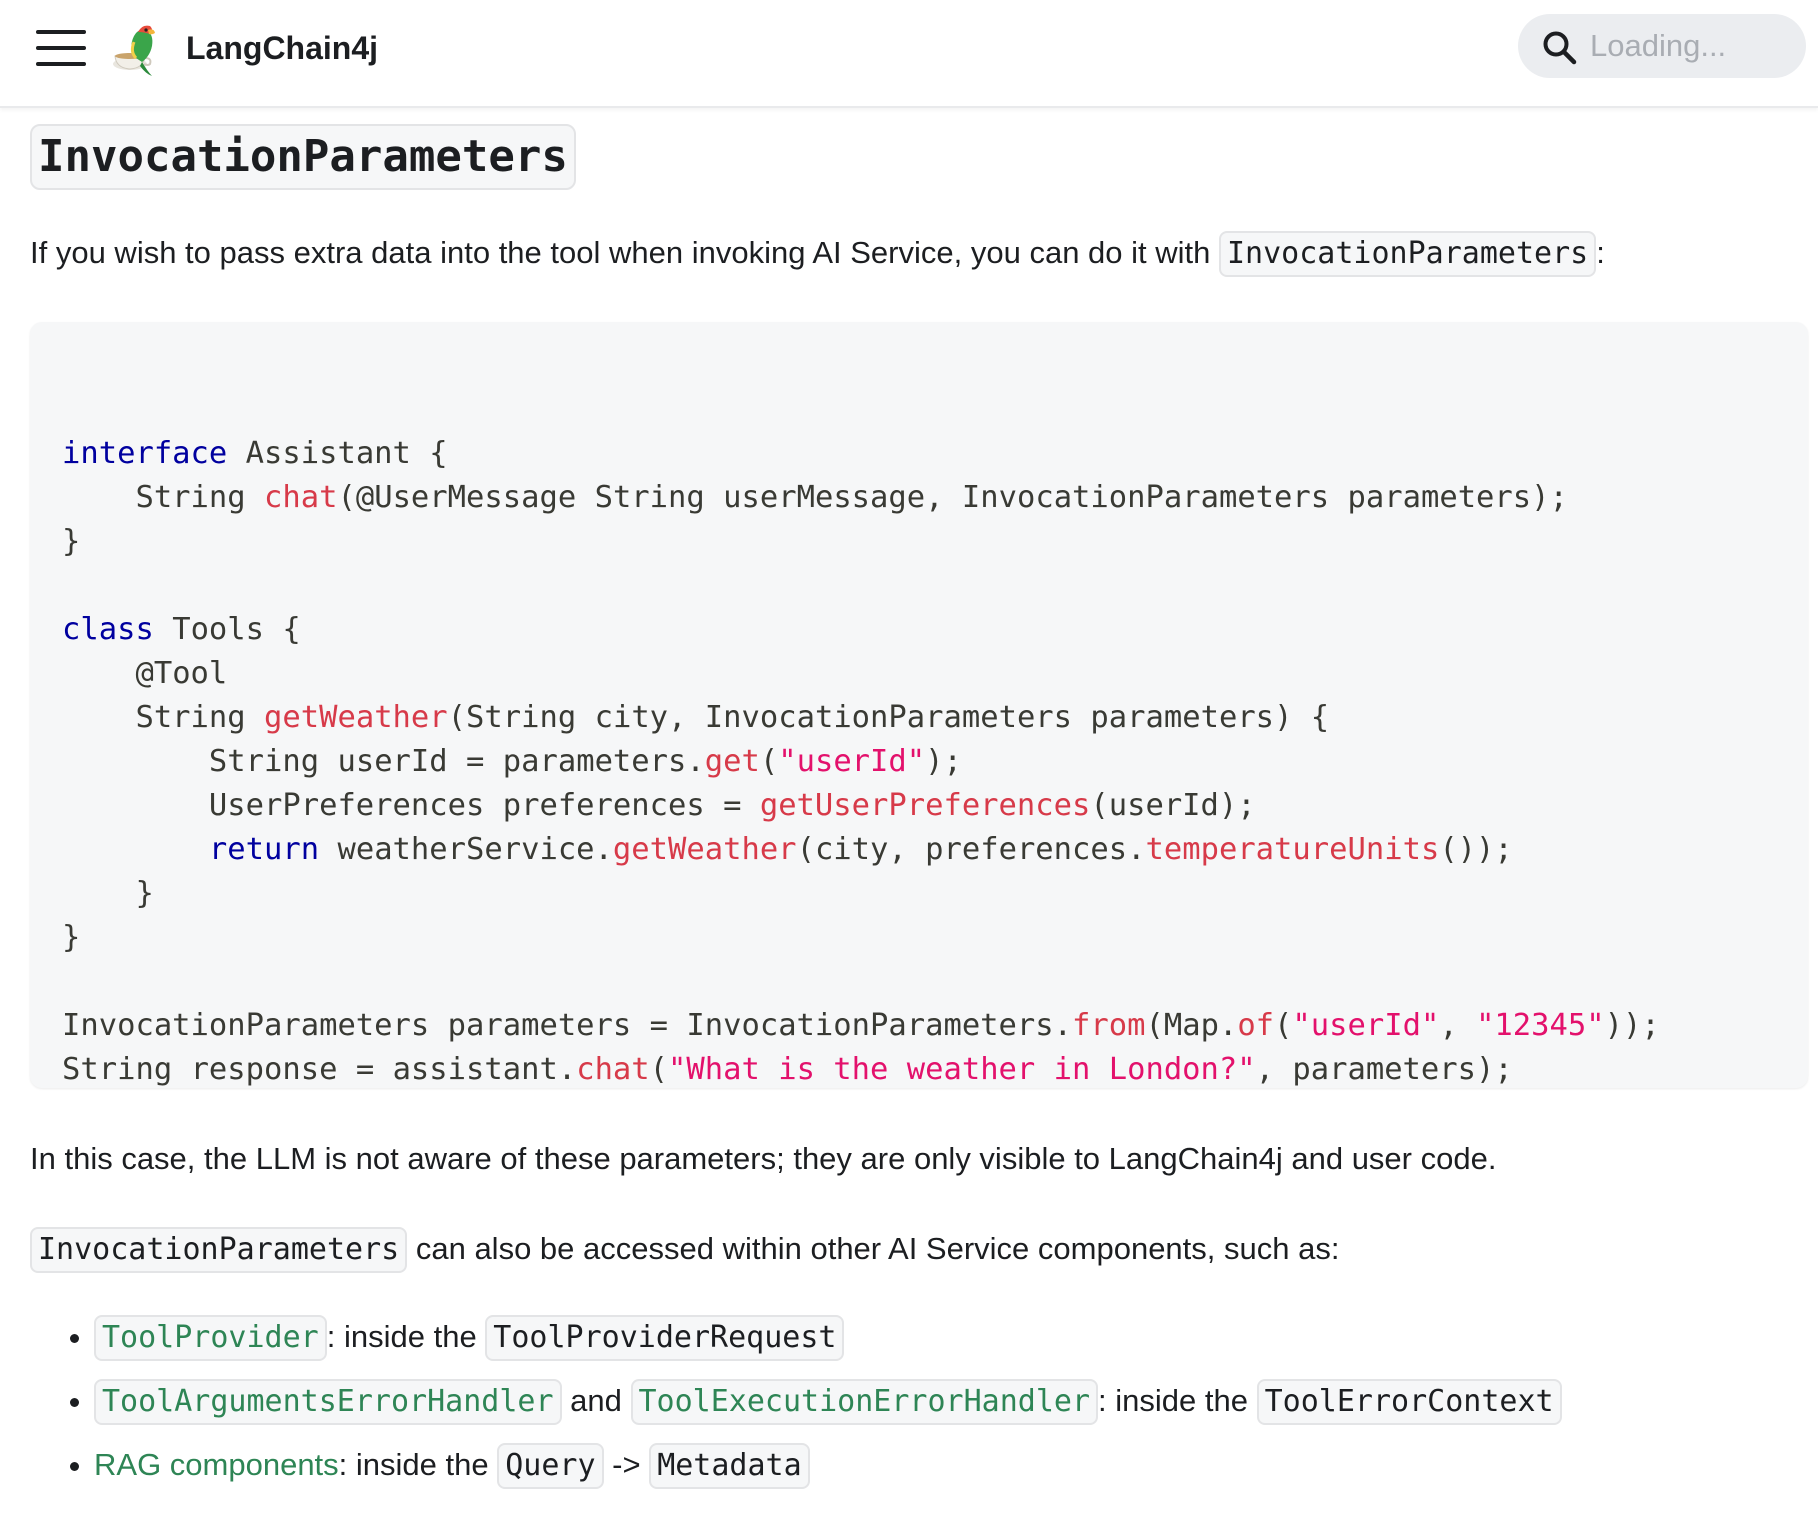  I want to click on list-item-text: and, so click(596, 1400).